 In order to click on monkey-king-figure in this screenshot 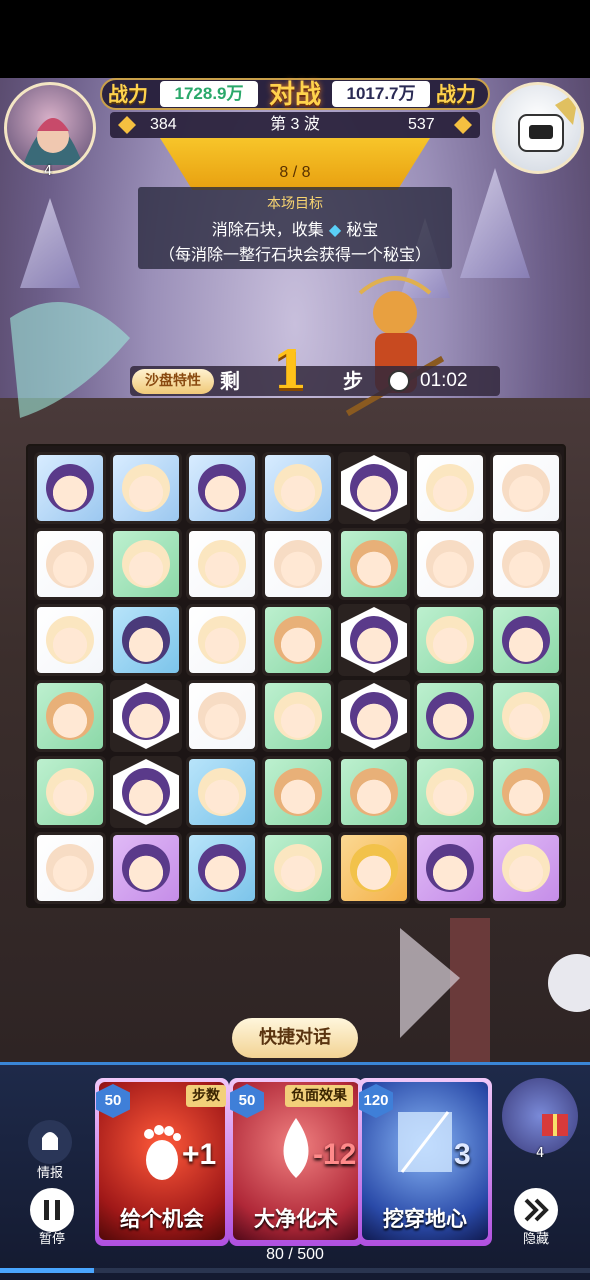, I will do `click(395, 346)`.